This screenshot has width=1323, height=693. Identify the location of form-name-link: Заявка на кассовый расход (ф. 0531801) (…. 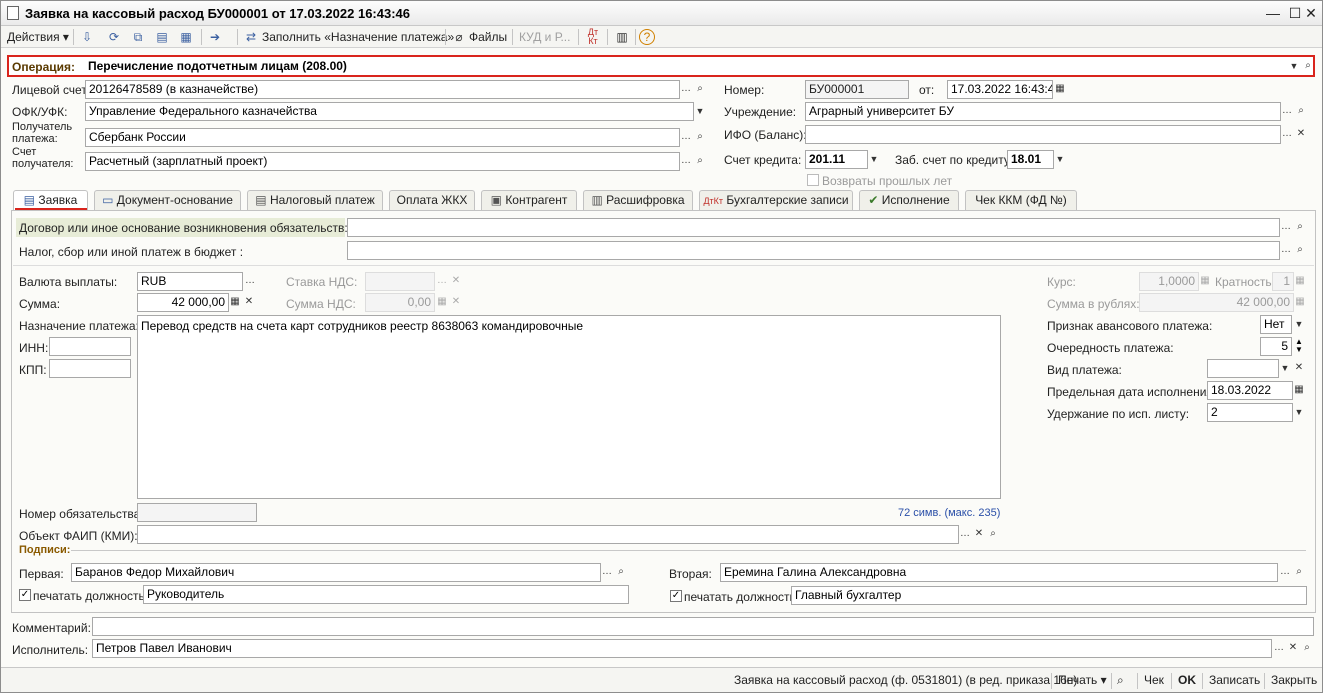
(905, 680).